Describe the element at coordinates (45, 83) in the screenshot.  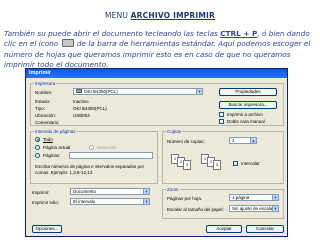
I see `printer-group-label: Impresora` at that location.